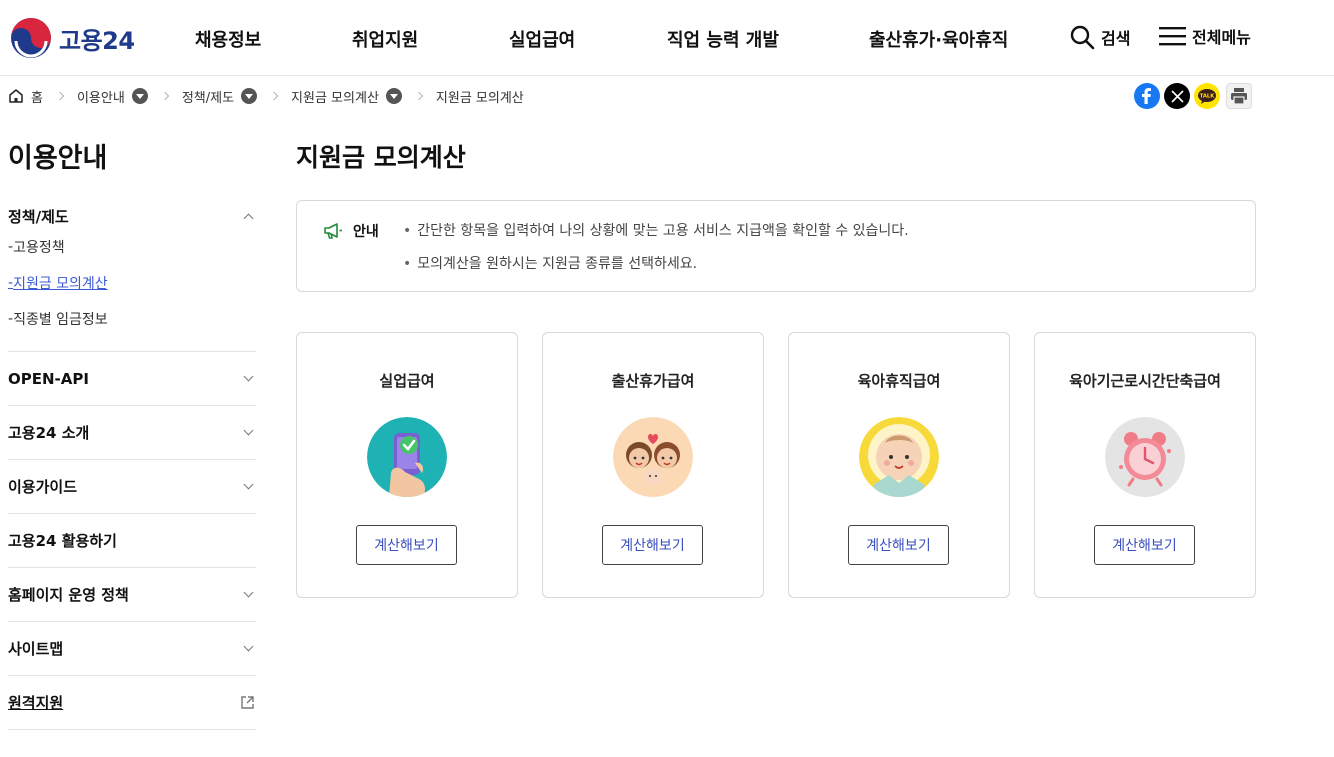 This screenshot has width=1334, height=757. I want to click on page-title: 지원금 모의계산, so click(381, 157).